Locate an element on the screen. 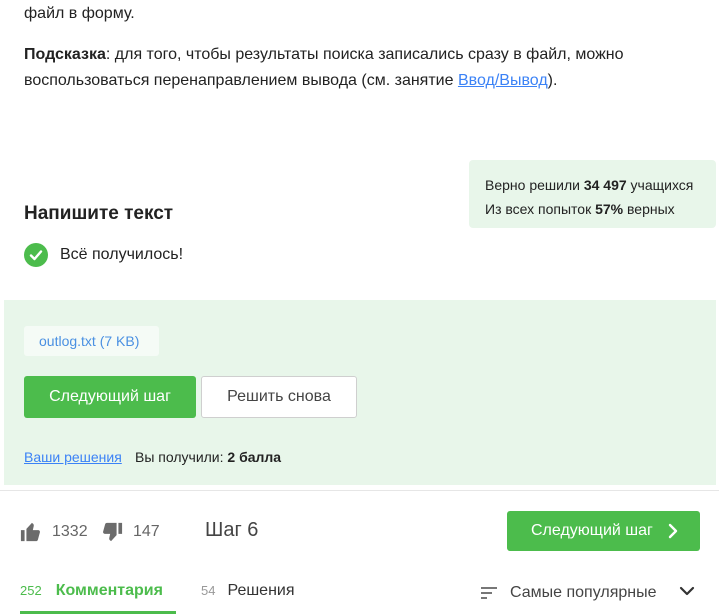  next-step-footer-button: Следующий шаг is located at coordinates (603, 531).